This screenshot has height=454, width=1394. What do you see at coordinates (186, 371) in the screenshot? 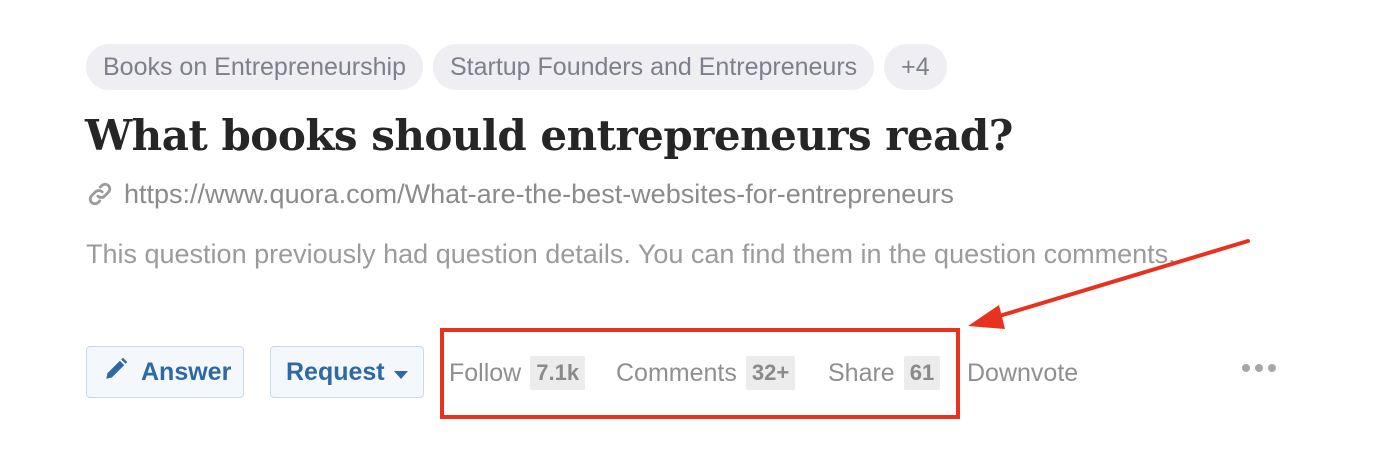
I see `answer-button-label: Answer` at bounding box center [186, 371].